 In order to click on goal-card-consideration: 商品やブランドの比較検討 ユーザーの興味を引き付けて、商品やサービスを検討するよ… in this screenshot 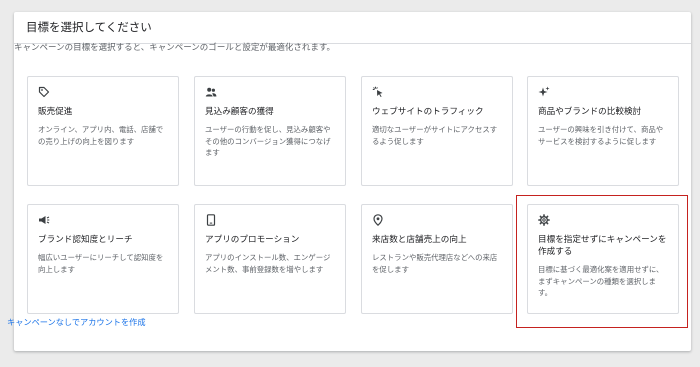, I will do `click(603, 131)`.